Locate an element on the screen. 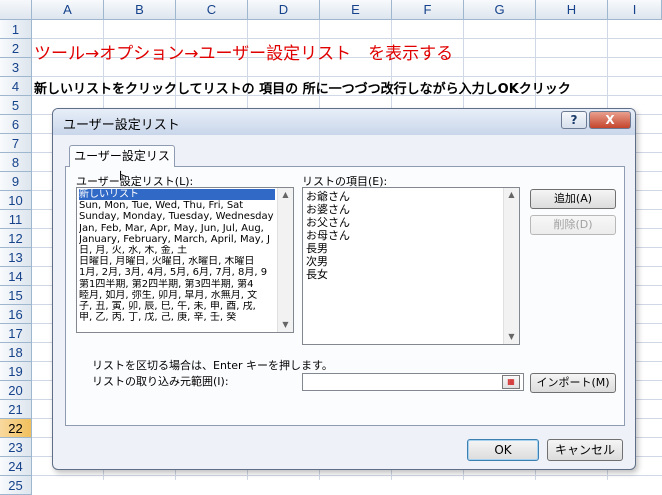 This screenshot has width=662, height=495. separator-hint: リストを区切る場合は、Enter キーを押します。 is located at coordinates (212, 365).